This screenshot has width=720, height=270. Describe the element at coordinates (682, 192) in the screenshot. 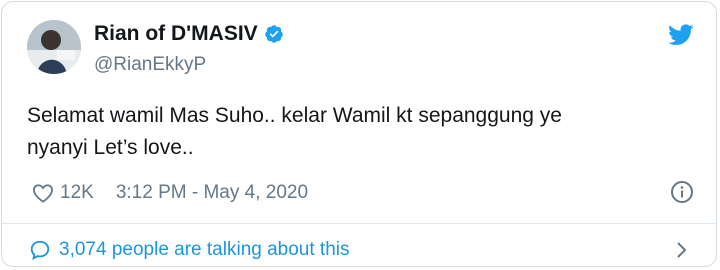

I see `info-icon` at that location.